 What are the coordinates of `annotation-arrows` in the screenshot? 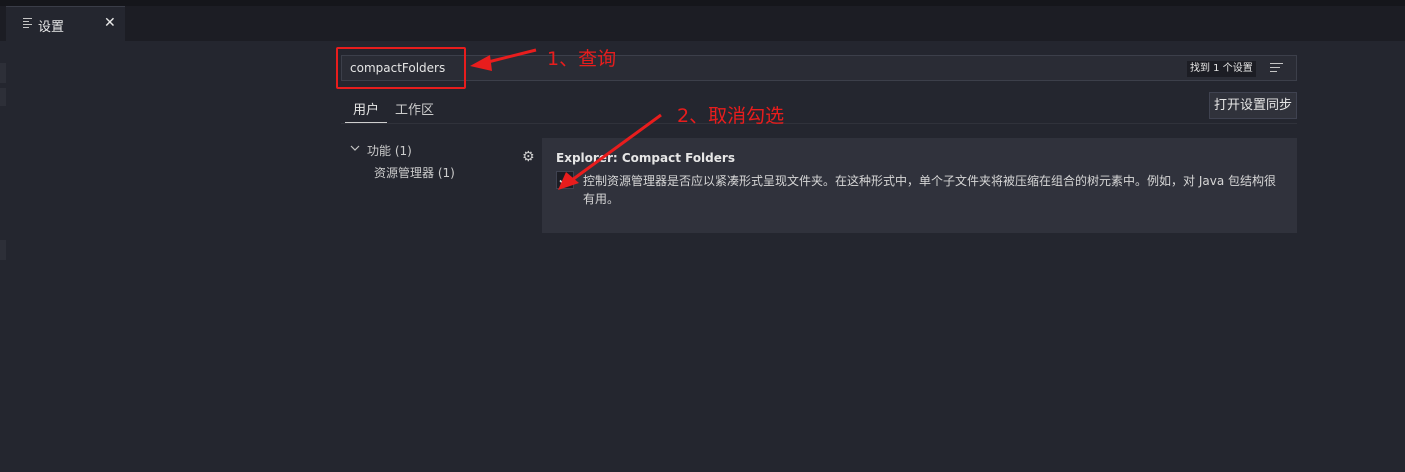 It's located at (566, 119).